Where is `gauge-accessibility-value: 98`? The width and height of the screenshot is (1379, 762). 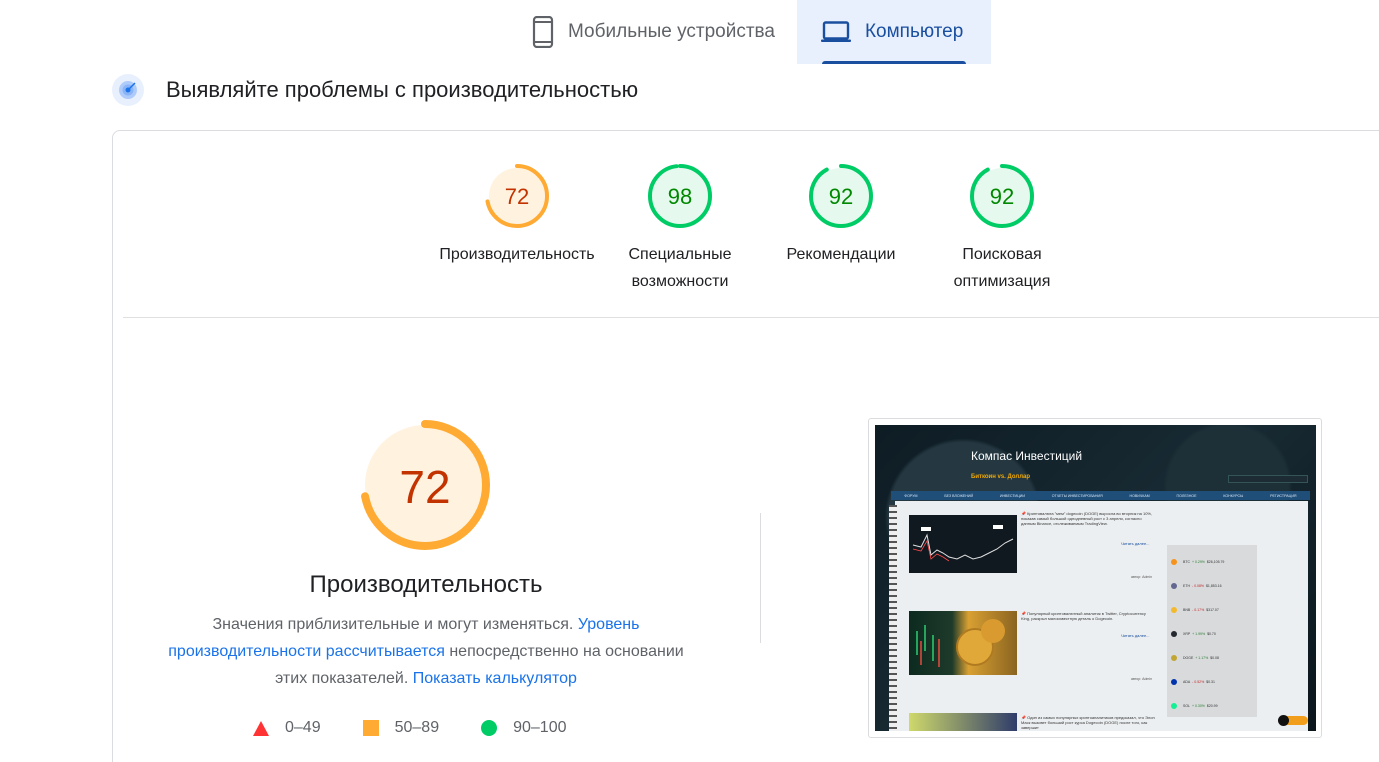
gauge-accessibility-value: 98 is located at coordinates (680, 196).